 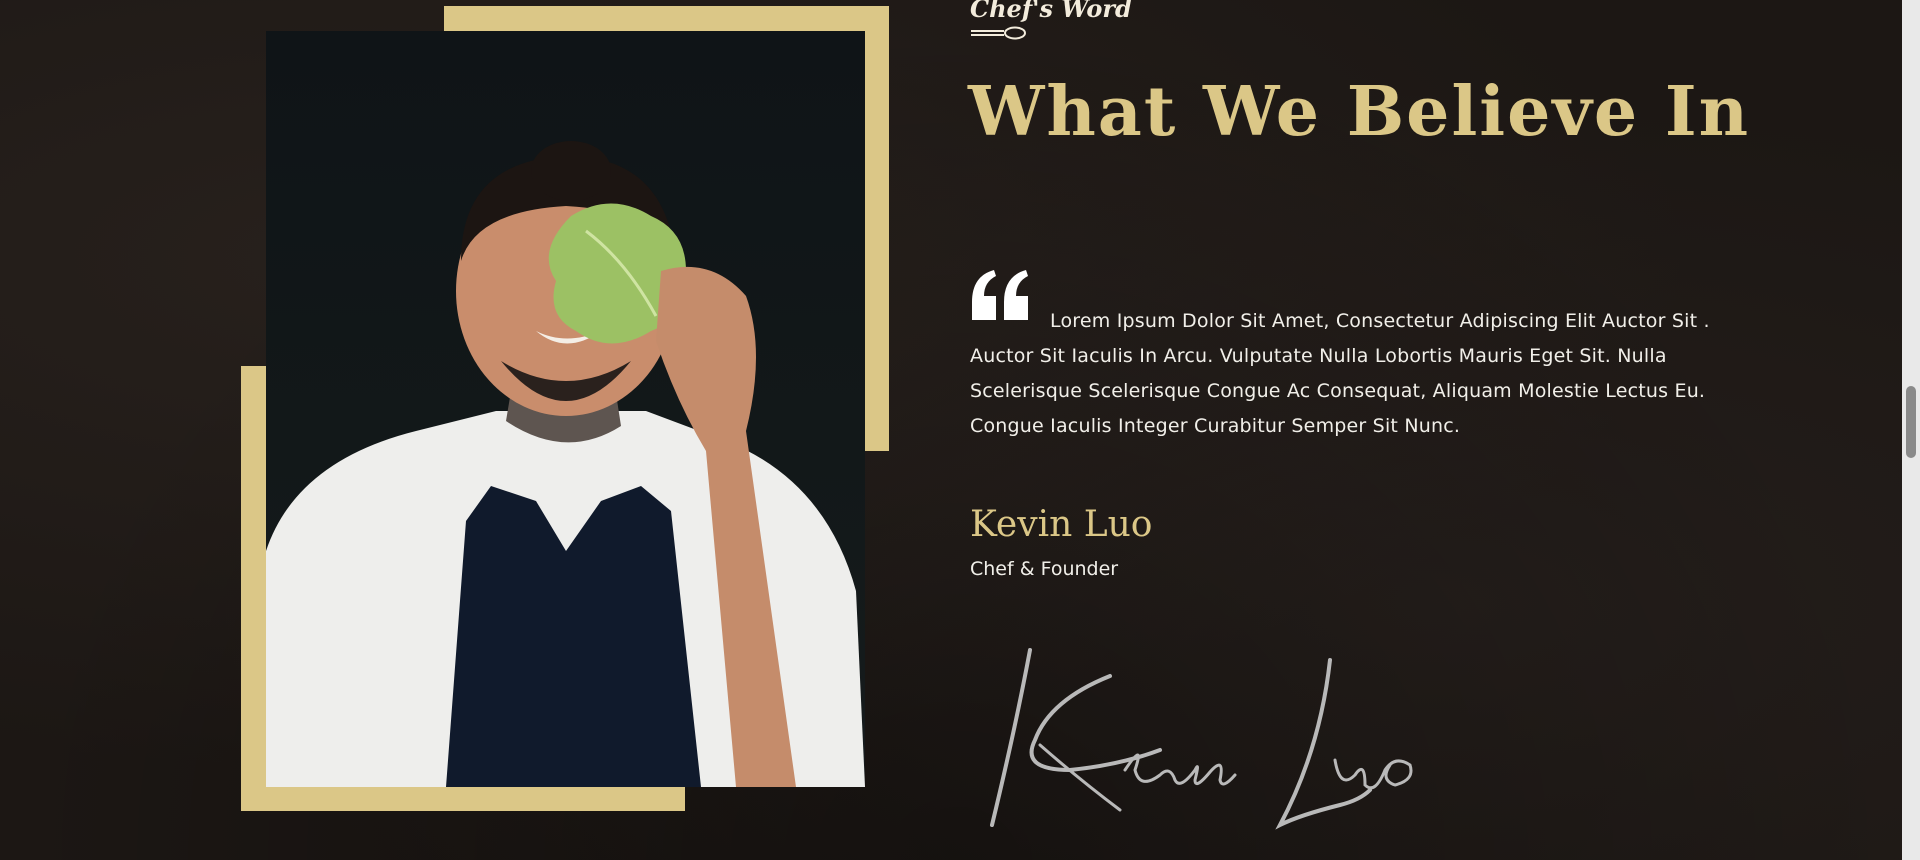 What do you see at coordinates (1061, 524) in the screenshot?
I see `author-name: Kevin Luo` at bounding box center [1061, 524].